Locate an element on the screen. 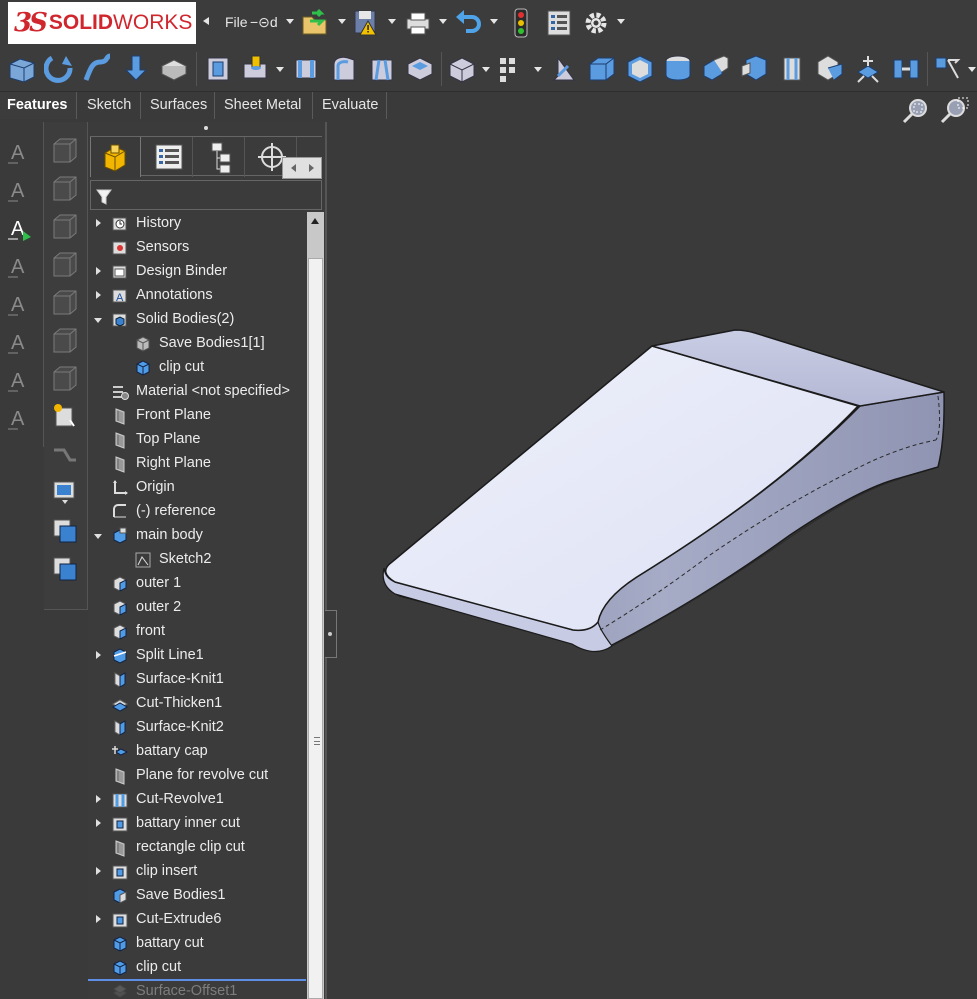  manager-tab-scroll is located at coordinates (302, 168).